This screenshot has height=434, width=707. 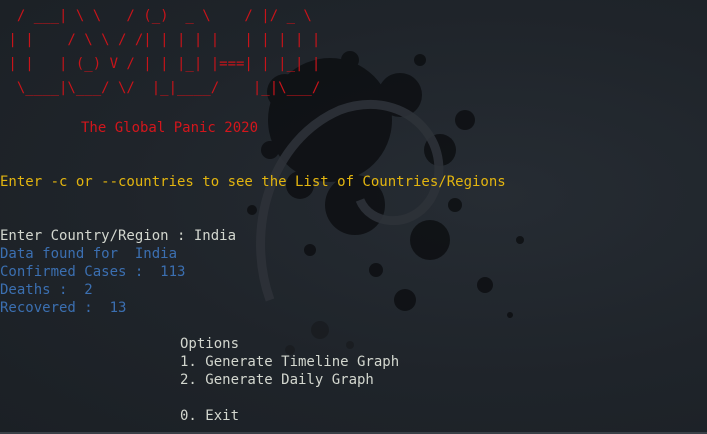 I want to click on deaths-count: Deaths : 2, so click(x=46, y=290).